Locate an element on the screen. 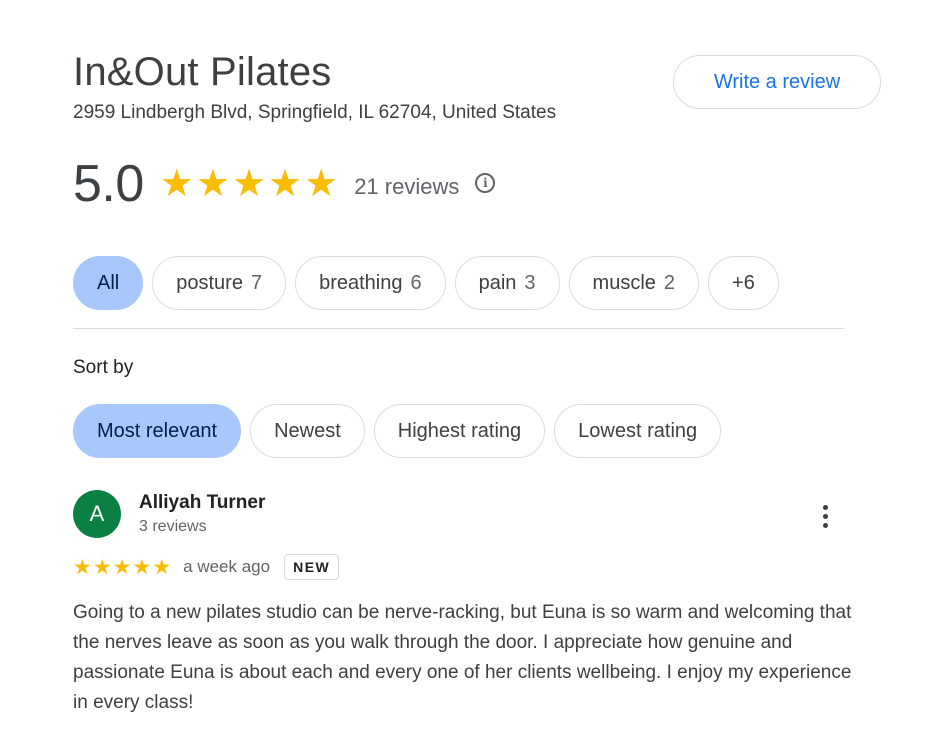 The height and width of the screenshot is (746, 940). sort-lowest-rating: Lowest rating is located at coordinates (638, 431).